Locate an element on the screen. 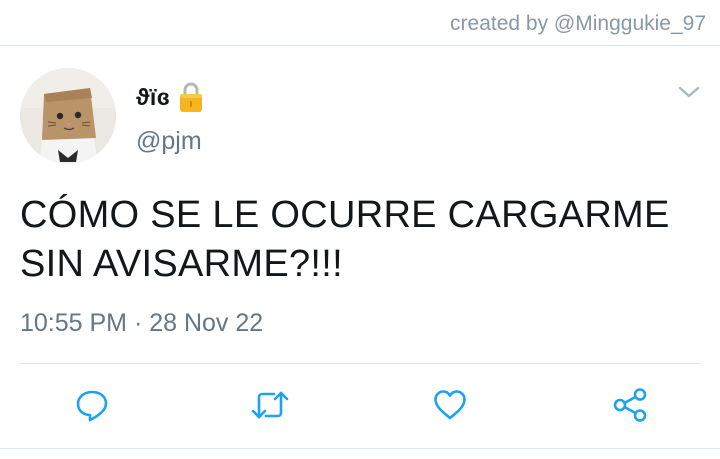  reply-icon is located at coordinates (92, 406).